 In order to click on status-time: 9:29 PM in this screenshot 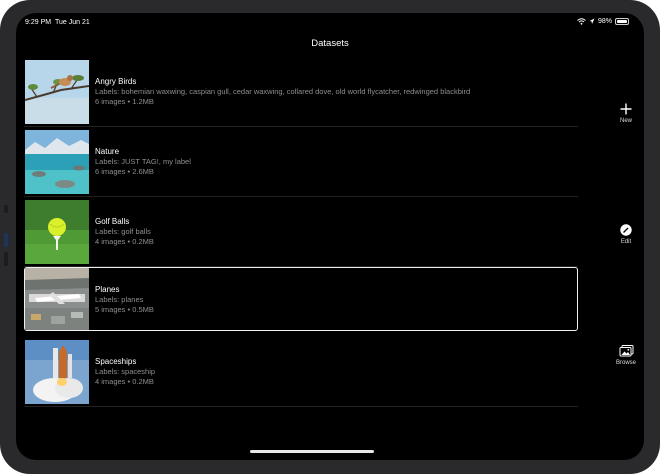, I will do `click(38, 22)`.